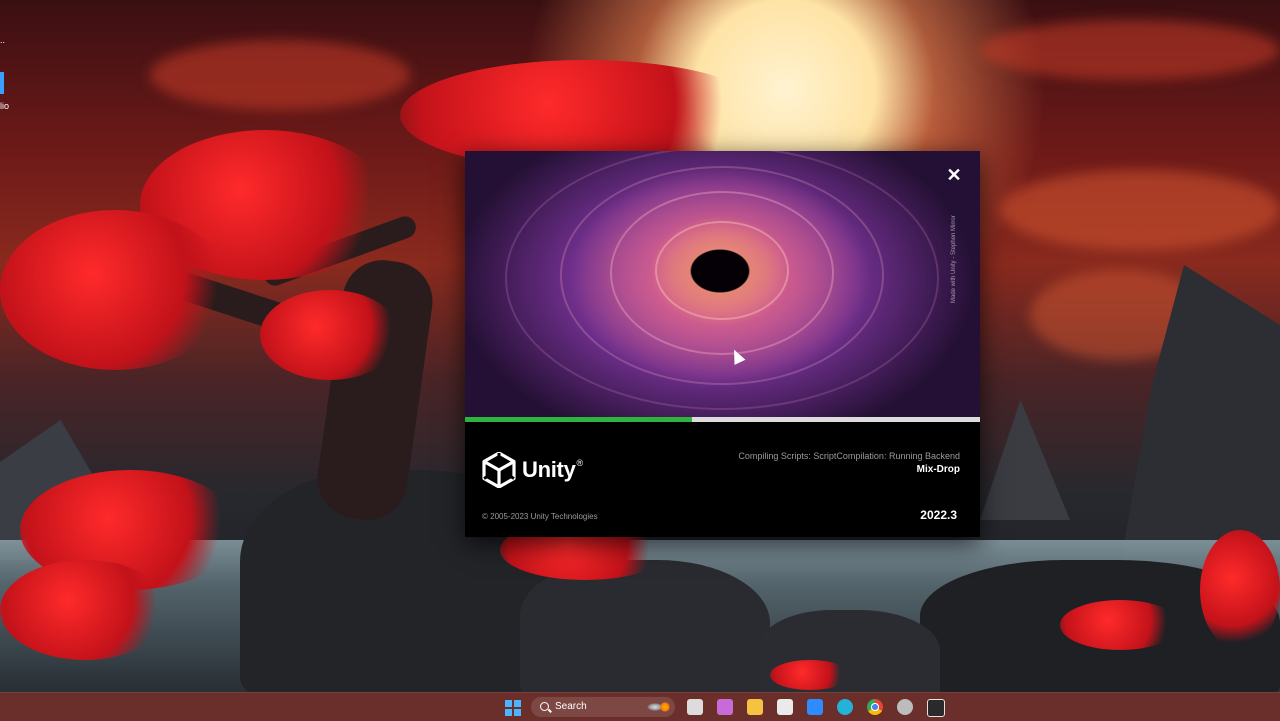 This screenshot has width=1280, height=721. I want to click on unity-logo: Unity ®, so click(532, 470).